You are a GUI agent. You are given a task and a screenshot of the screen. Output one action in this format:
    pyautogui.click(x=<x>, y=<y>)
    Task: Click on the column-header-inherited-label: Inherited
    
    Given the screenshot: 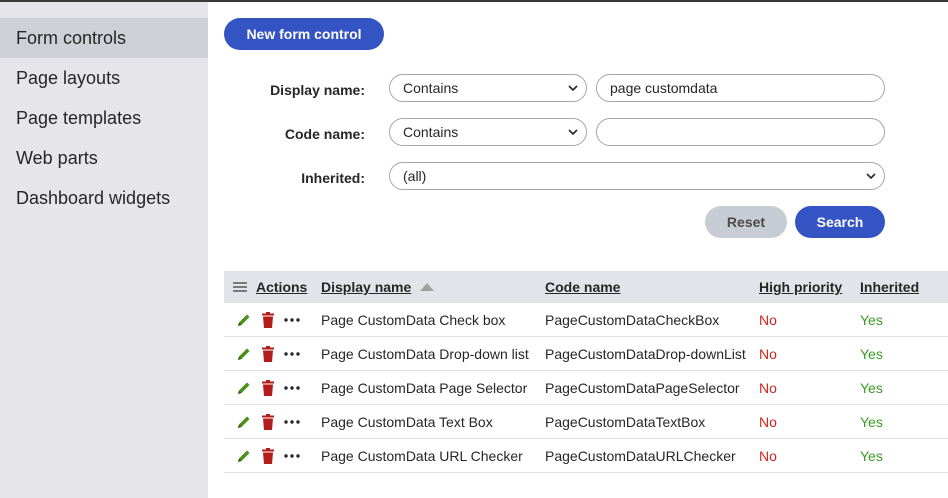 What is the action you would take?
    pyautogui.click(x=890, y=287)
    